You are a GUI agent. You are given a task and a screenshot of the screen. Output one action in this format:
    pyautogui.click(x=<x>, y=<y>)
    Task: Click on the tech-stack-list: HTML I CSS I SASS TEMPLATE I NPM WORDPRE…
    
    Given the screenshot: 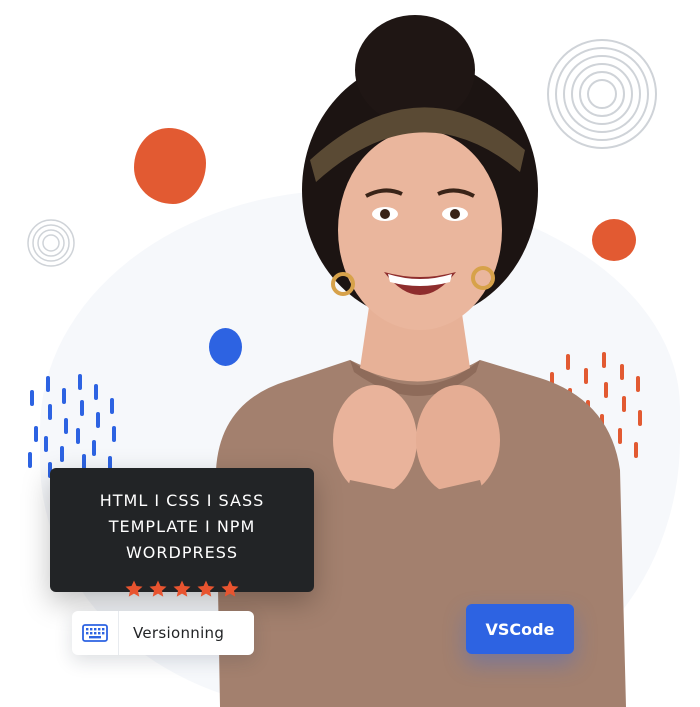 What is the action you would take?
    pyautogui.click(x=182, y=527)
    